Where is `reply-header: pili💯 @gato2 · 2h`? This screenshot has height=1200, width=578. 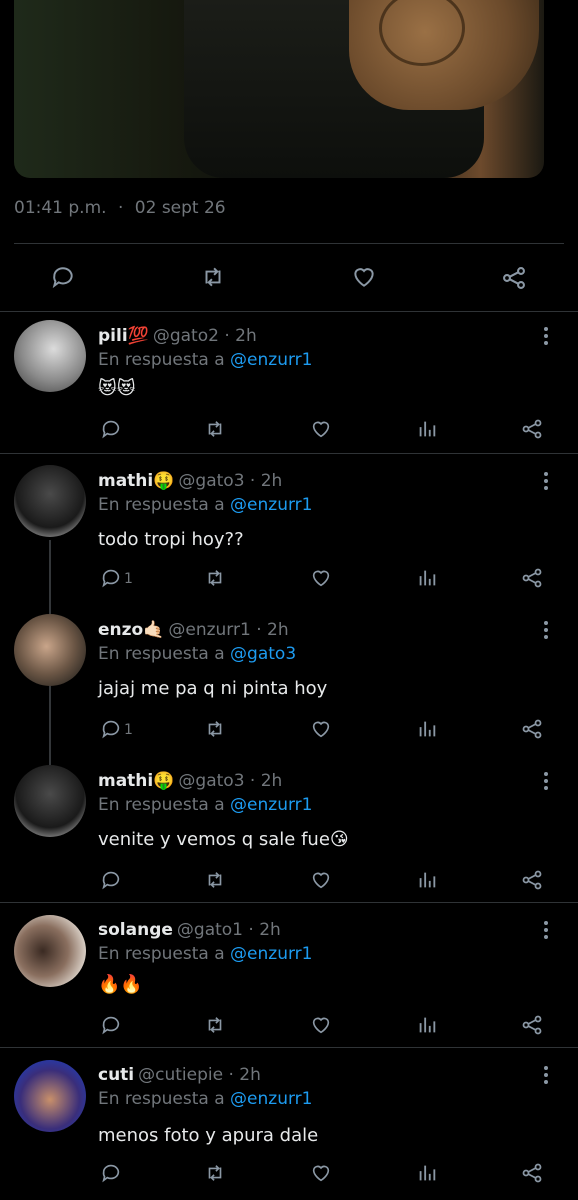
reply-header: pili💯 @gato2 · 2h is located at coordinates (177, 336).